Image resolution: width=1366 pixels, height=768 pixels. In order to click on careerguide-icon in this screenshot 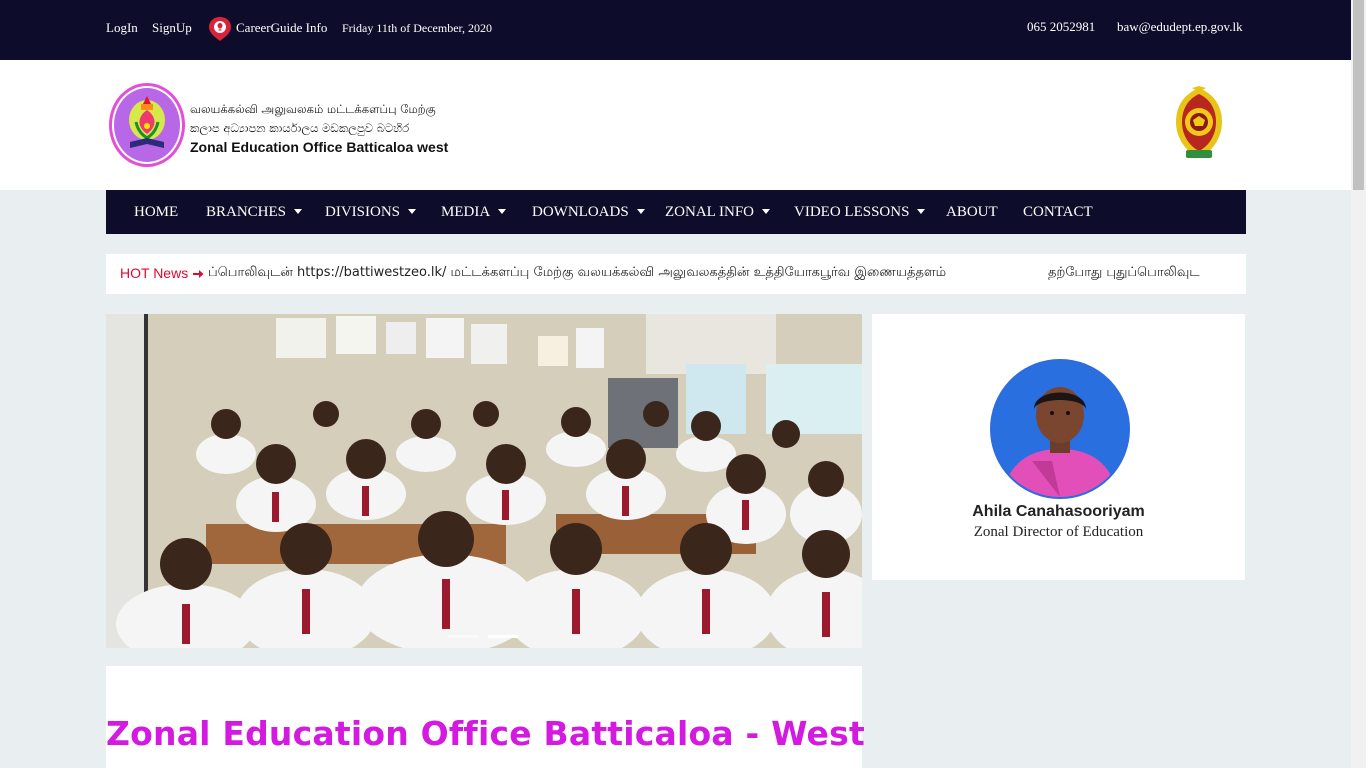, I will do `click(220, 29)`.